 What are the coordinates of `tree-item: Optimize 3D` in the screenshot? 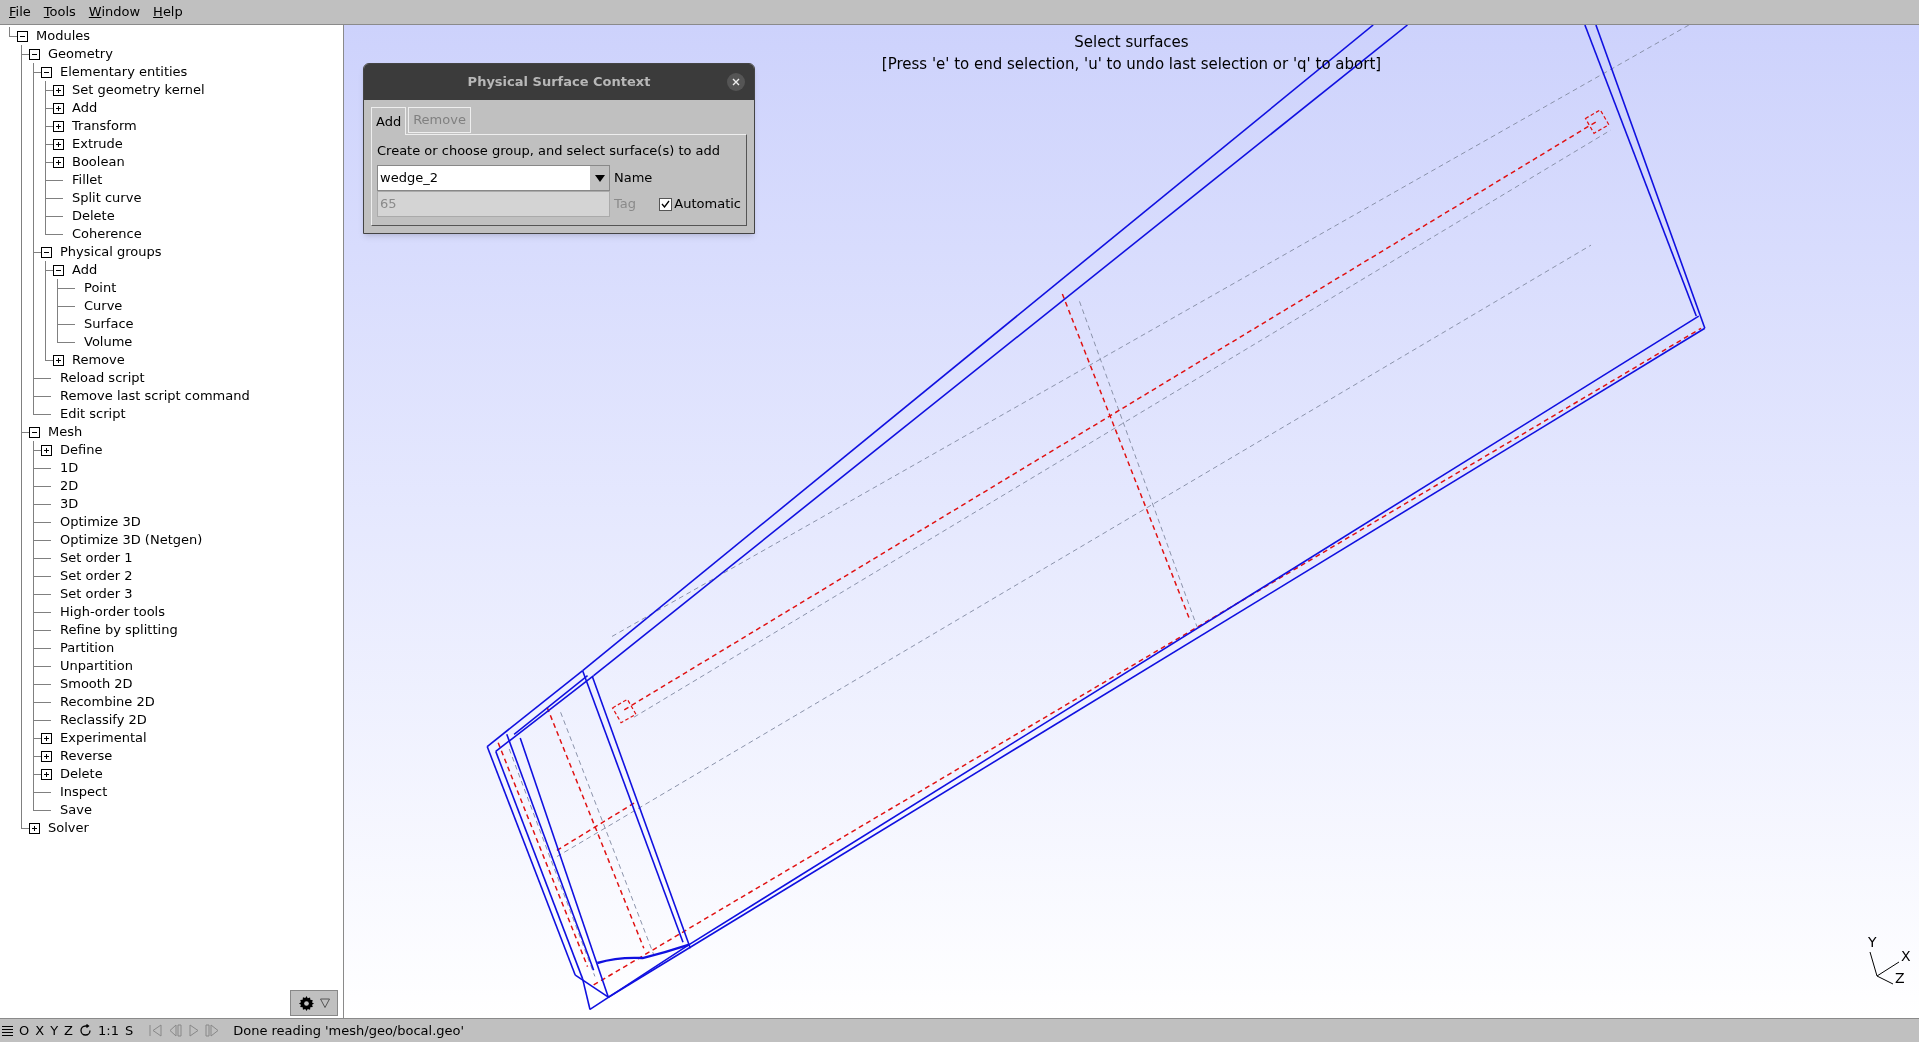 It's located at (100, 522).